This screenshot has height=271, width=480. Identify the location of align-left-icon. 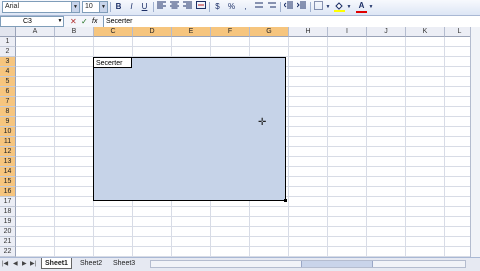
(161, 5).